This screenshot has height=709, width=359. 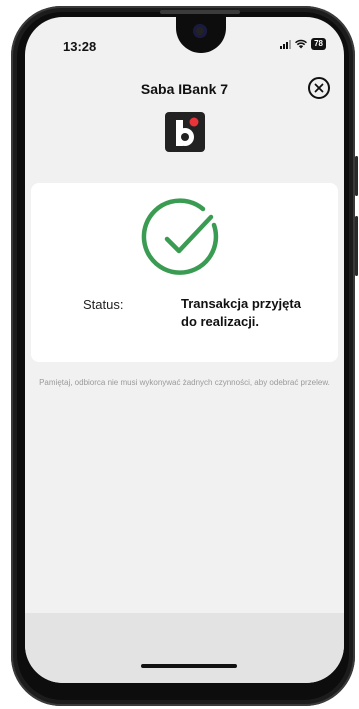 I want to click on front-camera, so click(x=200, y=31).